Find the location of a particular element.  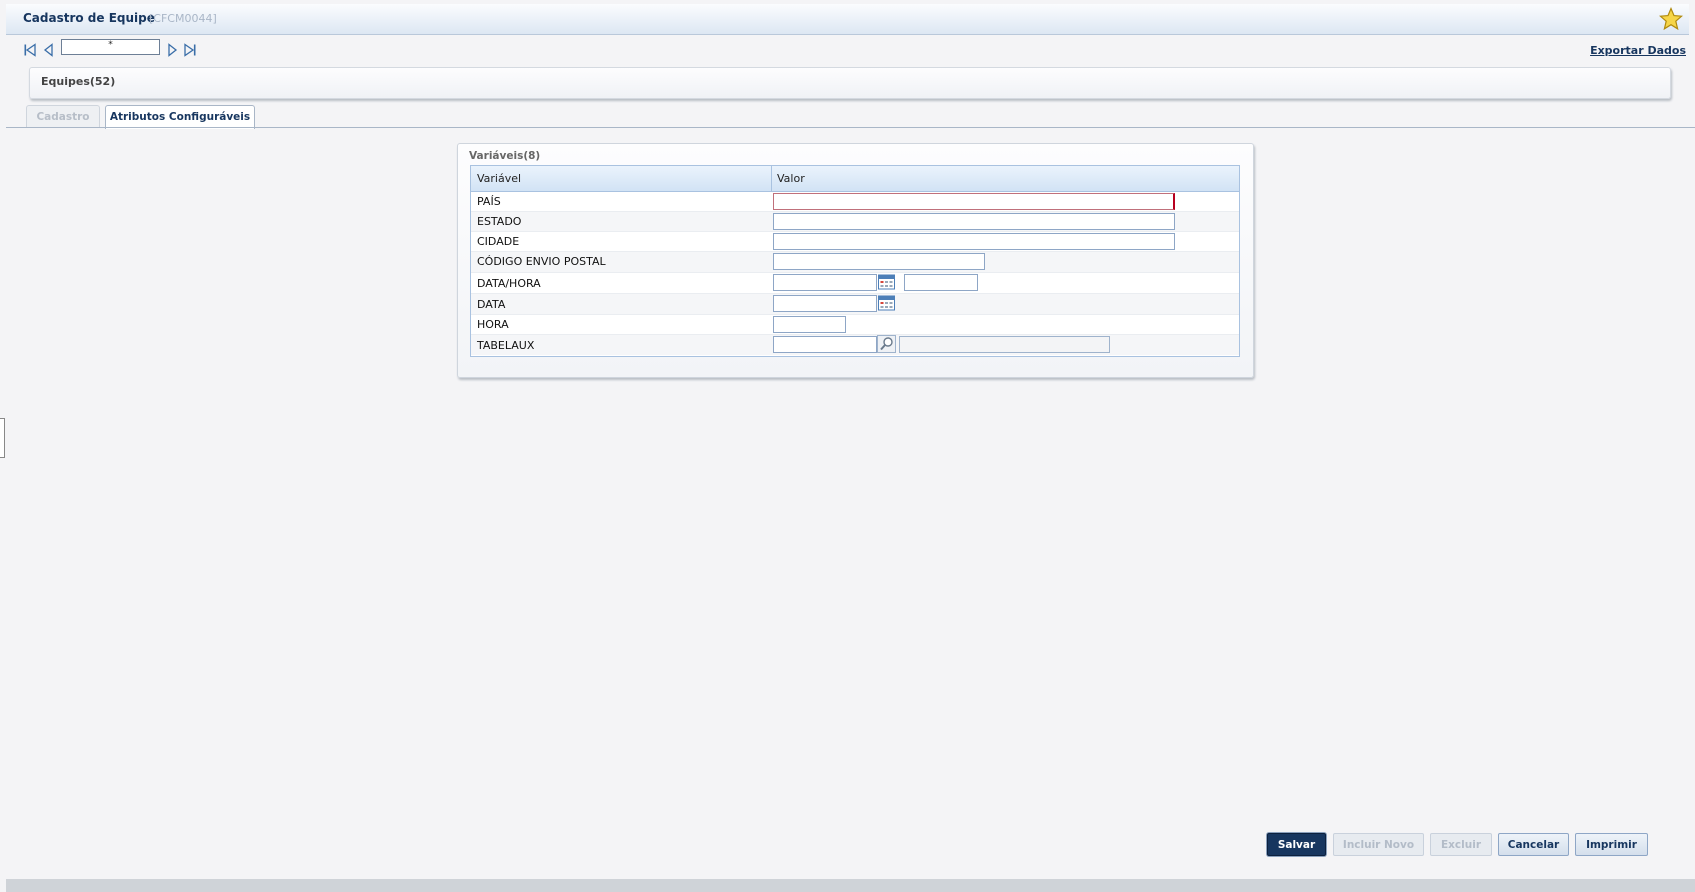

cancel-button: Cancelar is located at coordinates (1533, 844).